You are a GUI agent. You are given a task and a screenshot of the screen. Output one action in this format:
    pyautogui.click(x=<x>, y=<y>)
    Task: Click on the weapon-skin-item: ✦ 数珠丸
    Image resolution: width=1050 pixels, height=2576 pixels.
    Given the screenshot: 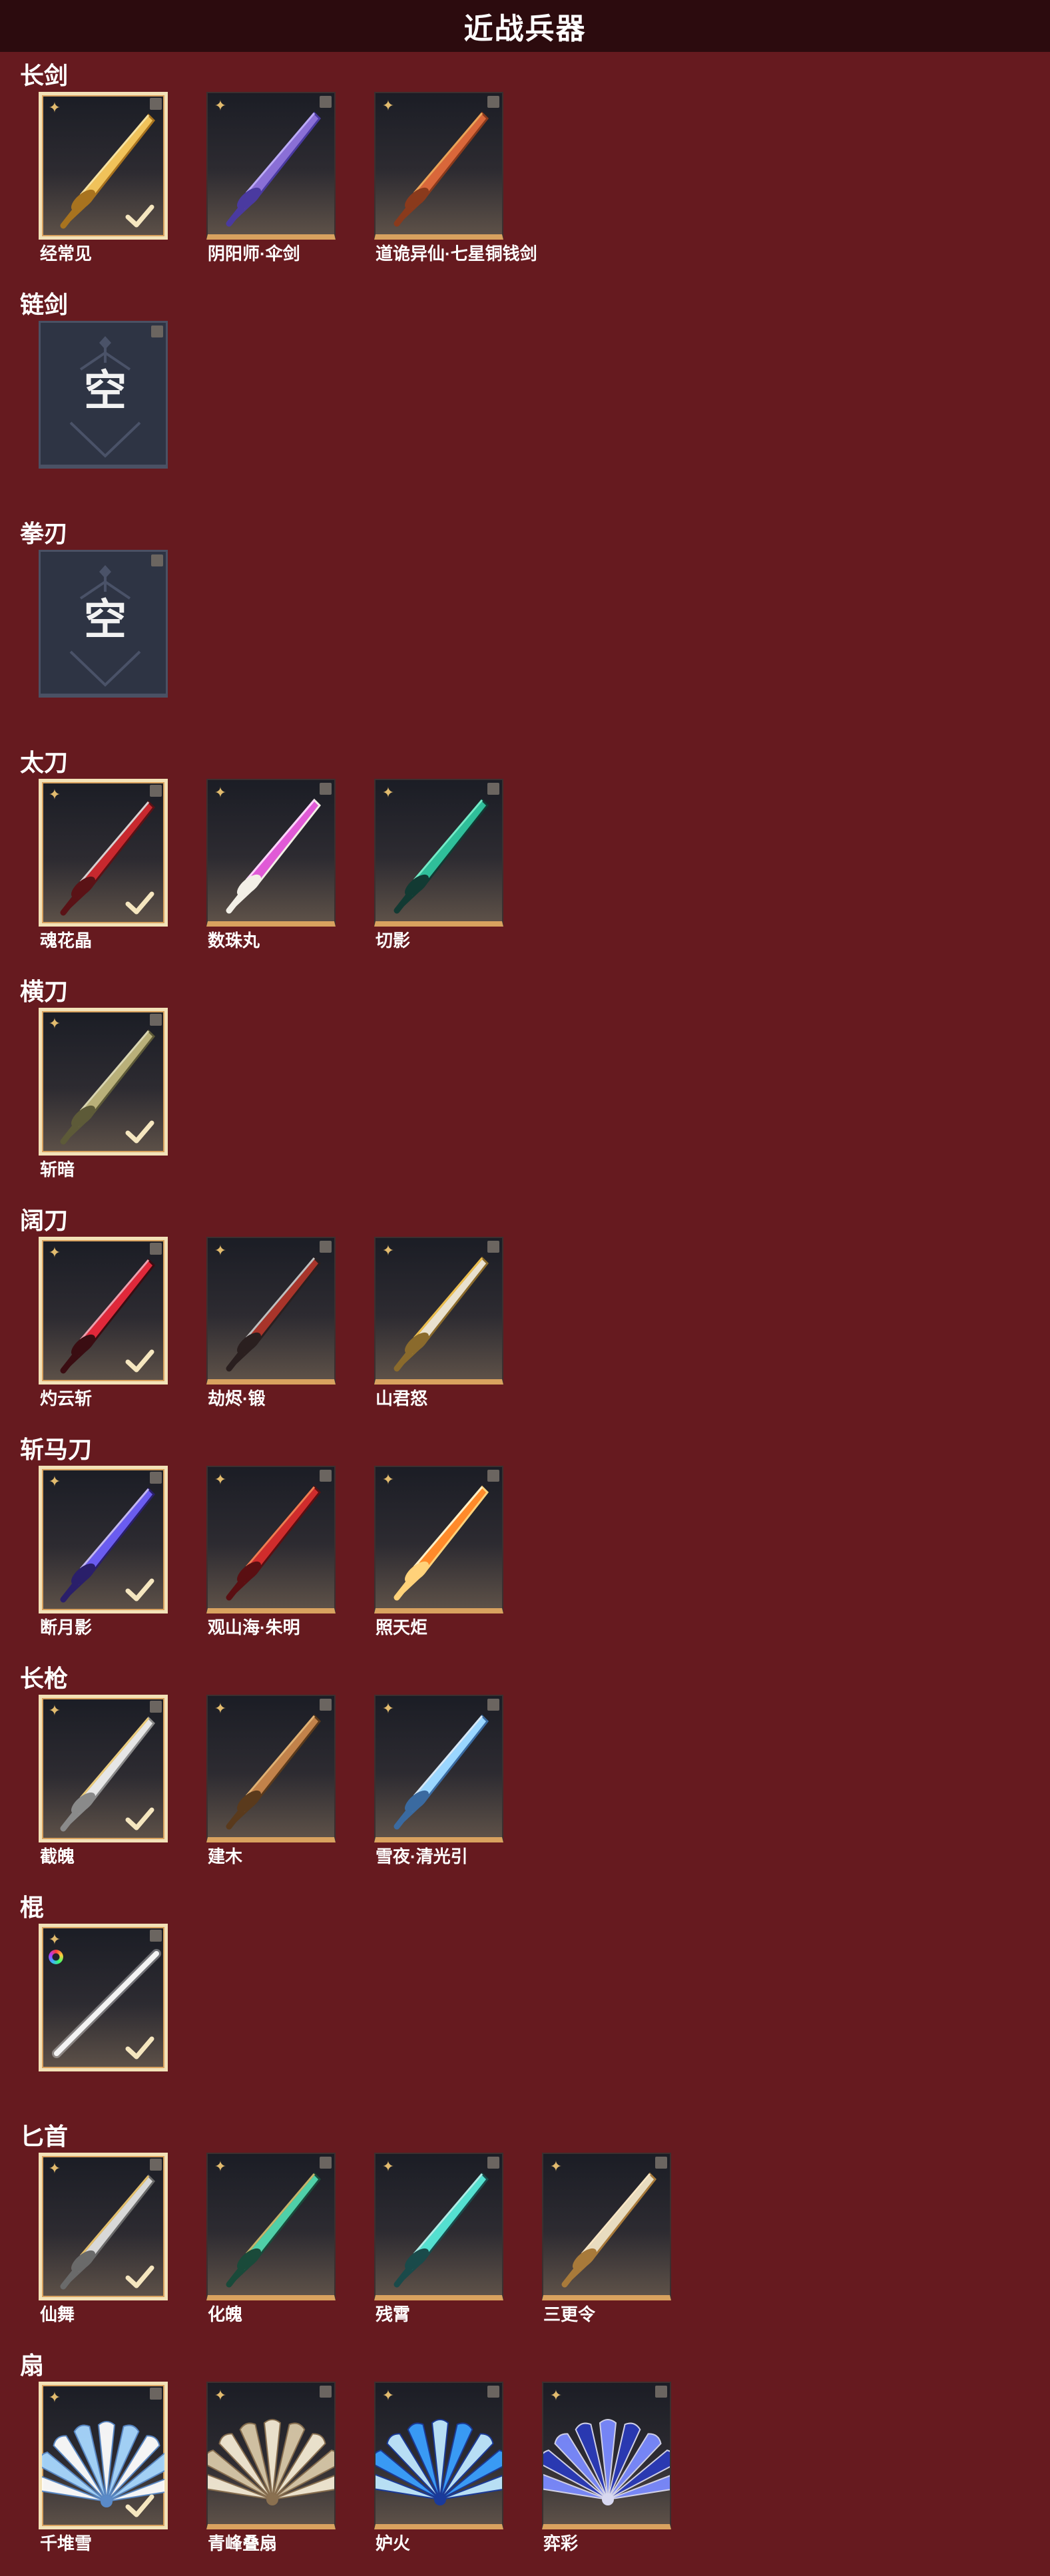 What is the action you would take?
    pyautogui.click(x=271, y=872)
    